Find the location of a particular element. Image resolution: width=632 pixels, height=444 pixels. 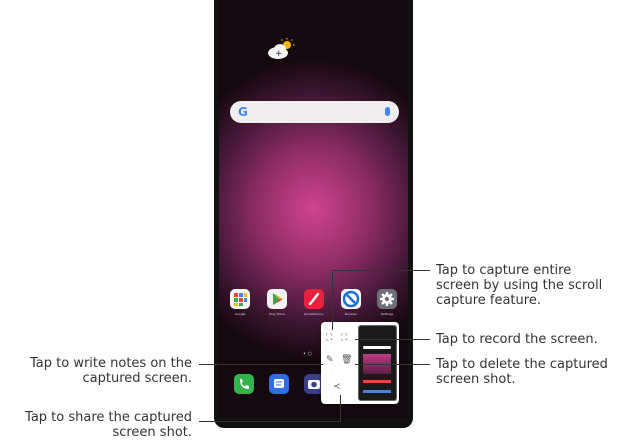

app-label: QuickMemo+ is located at coordinates (314, 314).